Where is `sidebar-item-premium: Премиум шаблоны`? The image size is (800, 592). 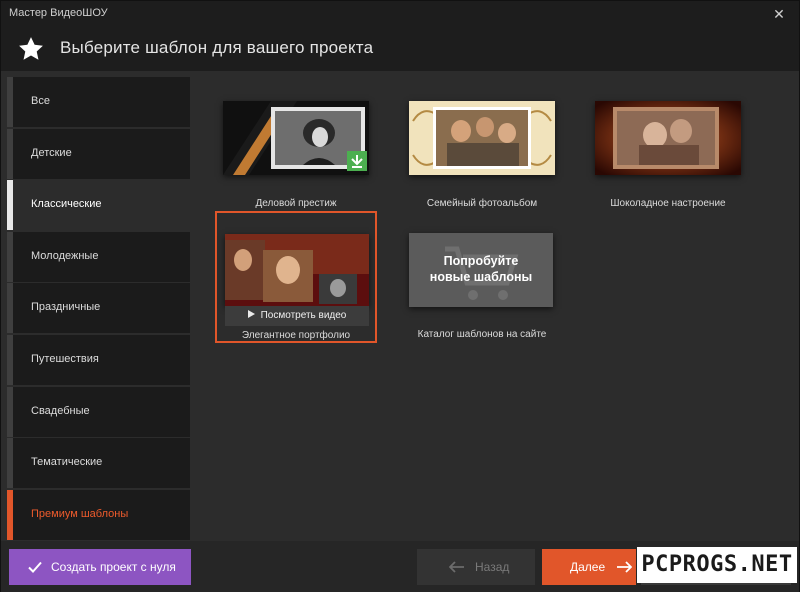
sidebar-item-premium: Премиум шаблоны is located at coordinates (98, 514).